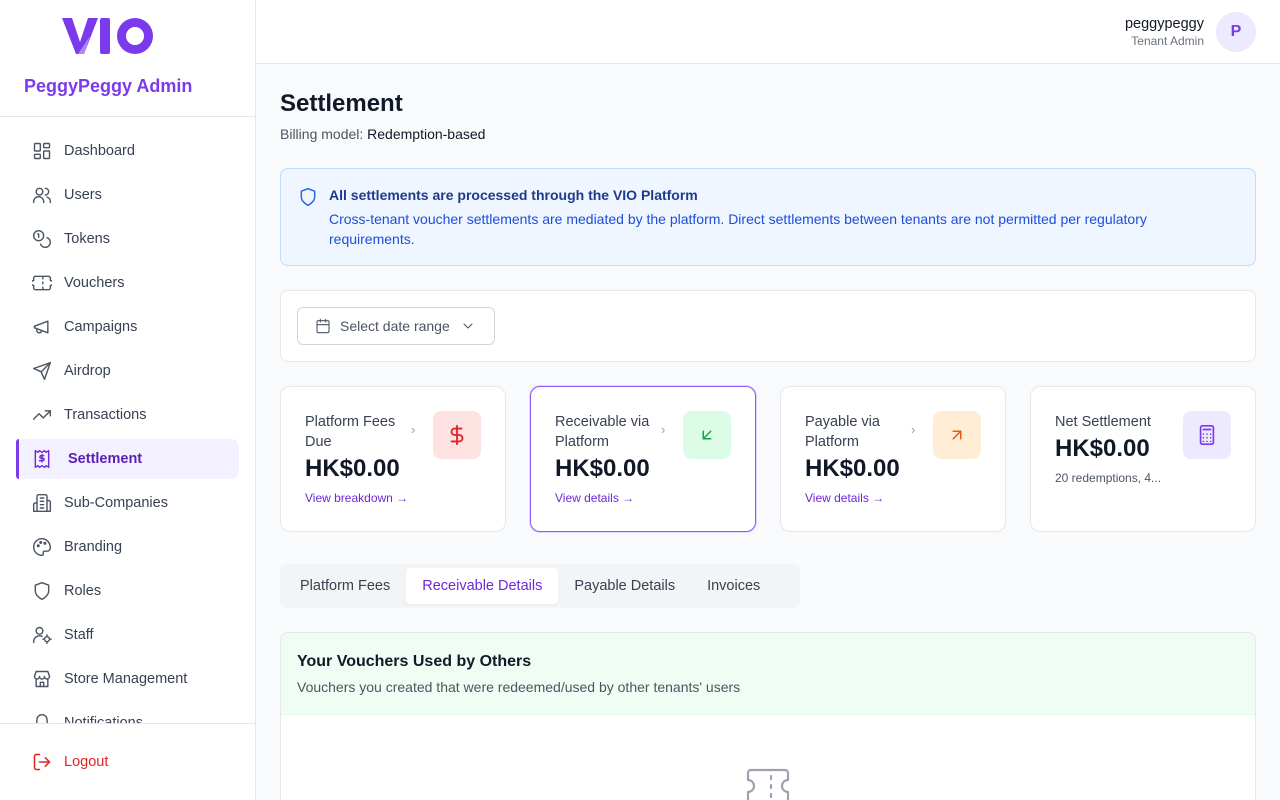  Describe the element at coordinates (93, 547) in the screenshot. I see `sidebar-item-label: Branding` at that location.